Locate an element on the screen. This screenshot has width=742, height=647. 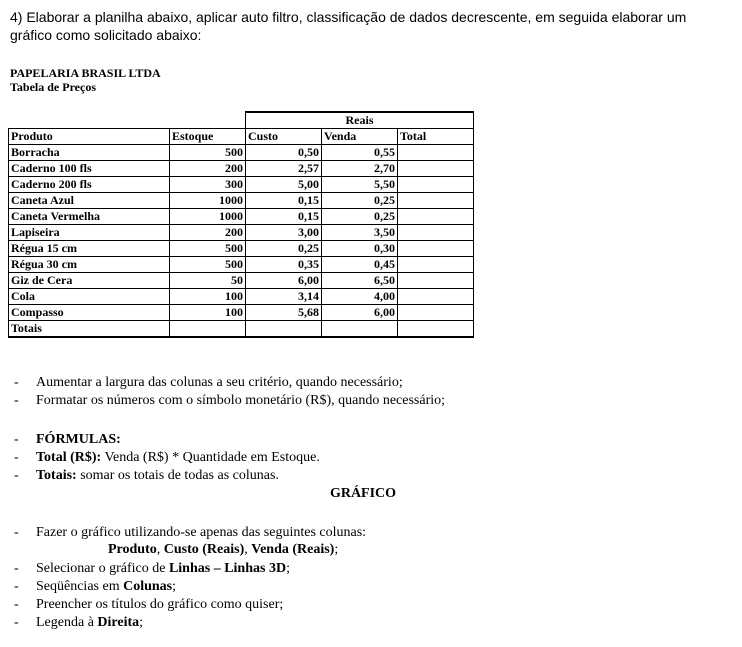
table-row: Caderno 100 fls 200 2,57 2,70 is located at coordinates (241, 168).